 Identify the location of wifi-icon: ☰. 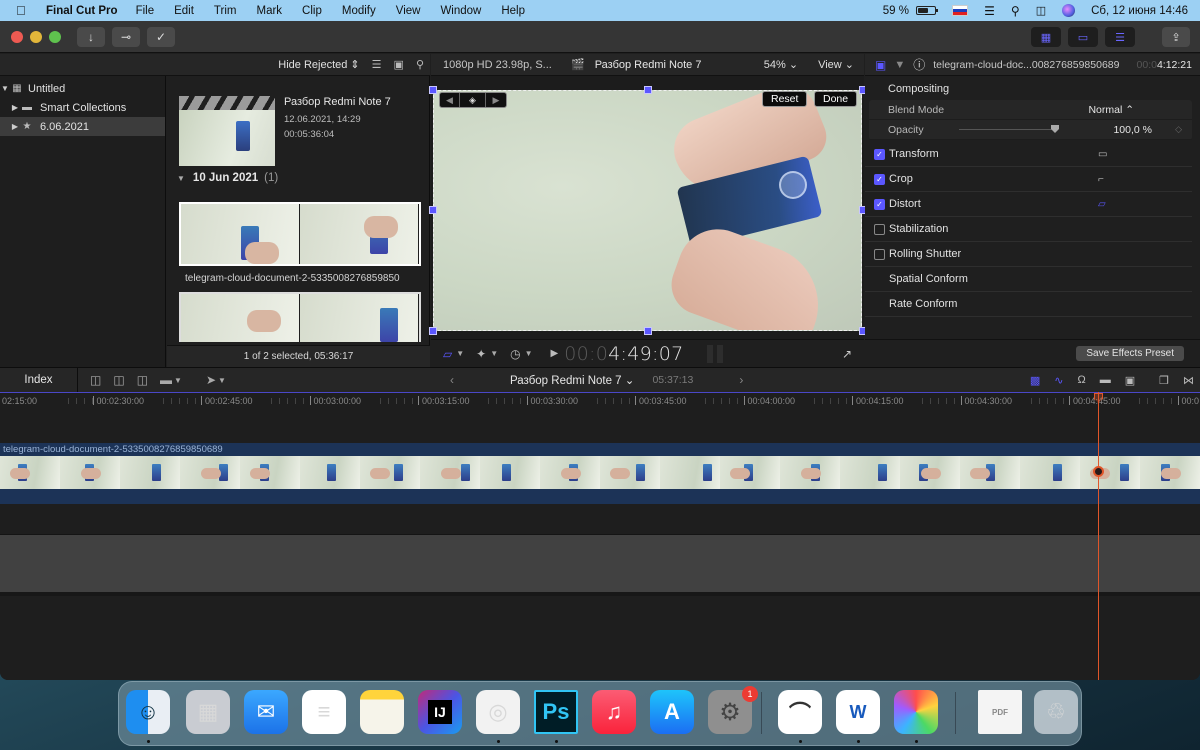
(989, 11).